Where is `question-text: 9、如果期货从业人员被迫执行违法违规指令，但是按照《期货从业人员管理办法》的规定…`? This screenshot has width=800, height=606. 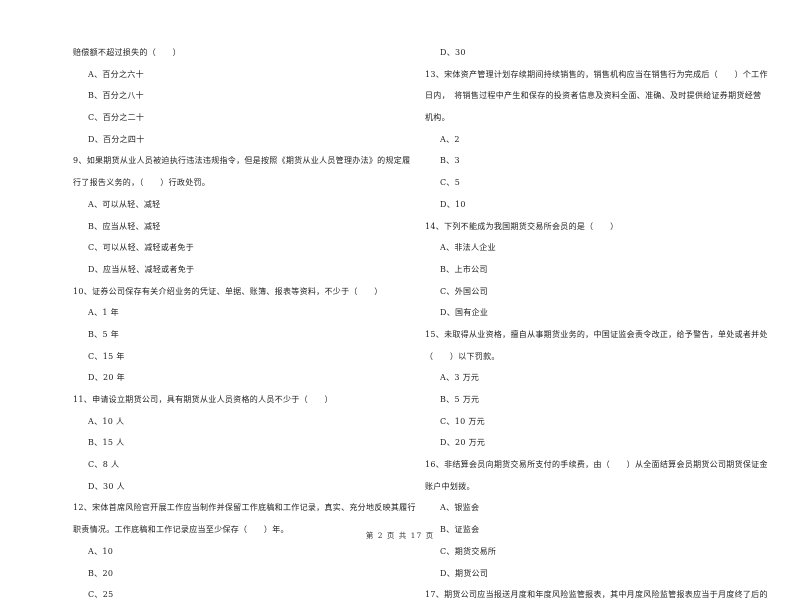
question-text: 9、如果期货从业人员被迫执行违法违规指令，但是按照《期货从业人员管理办法》的规定… is located at coordinates (242, 161).